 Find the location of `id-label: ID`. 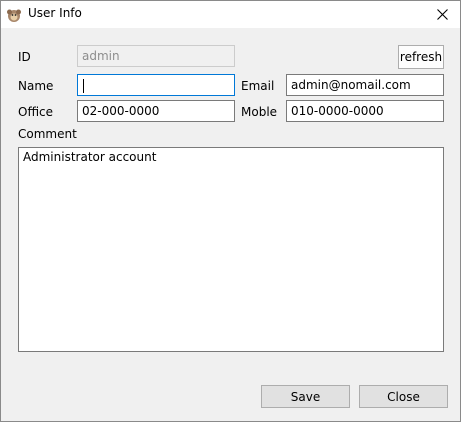

id-label: ID is located at coordinates (24, 57).